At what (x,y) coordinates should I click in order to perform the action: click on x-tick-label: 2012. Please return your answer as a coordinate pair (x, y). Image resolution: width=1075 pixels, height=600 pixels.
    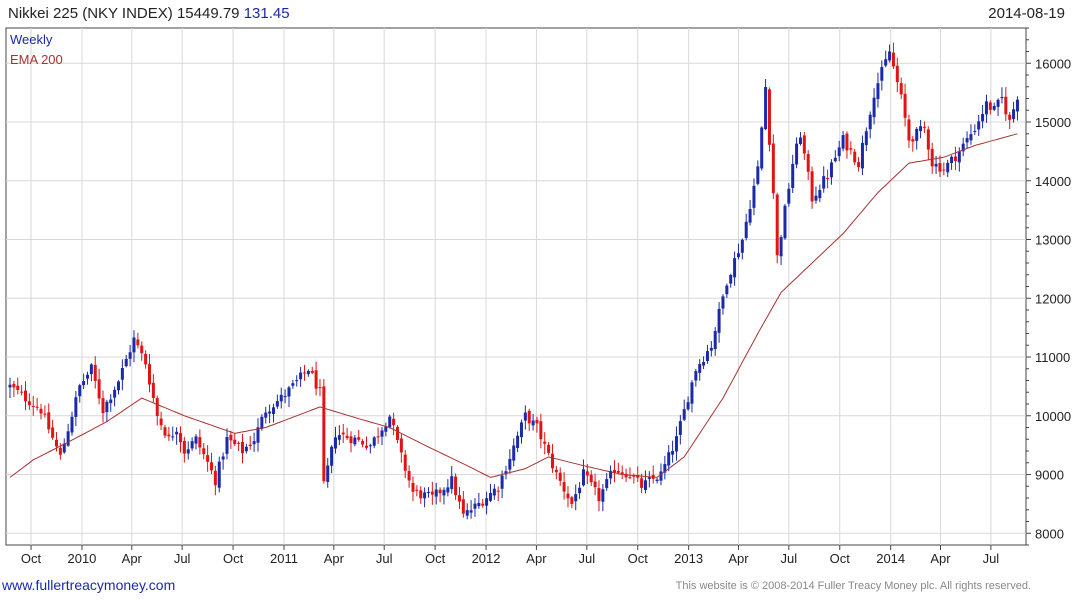
    Looking at the image, I should click on (486, 558).